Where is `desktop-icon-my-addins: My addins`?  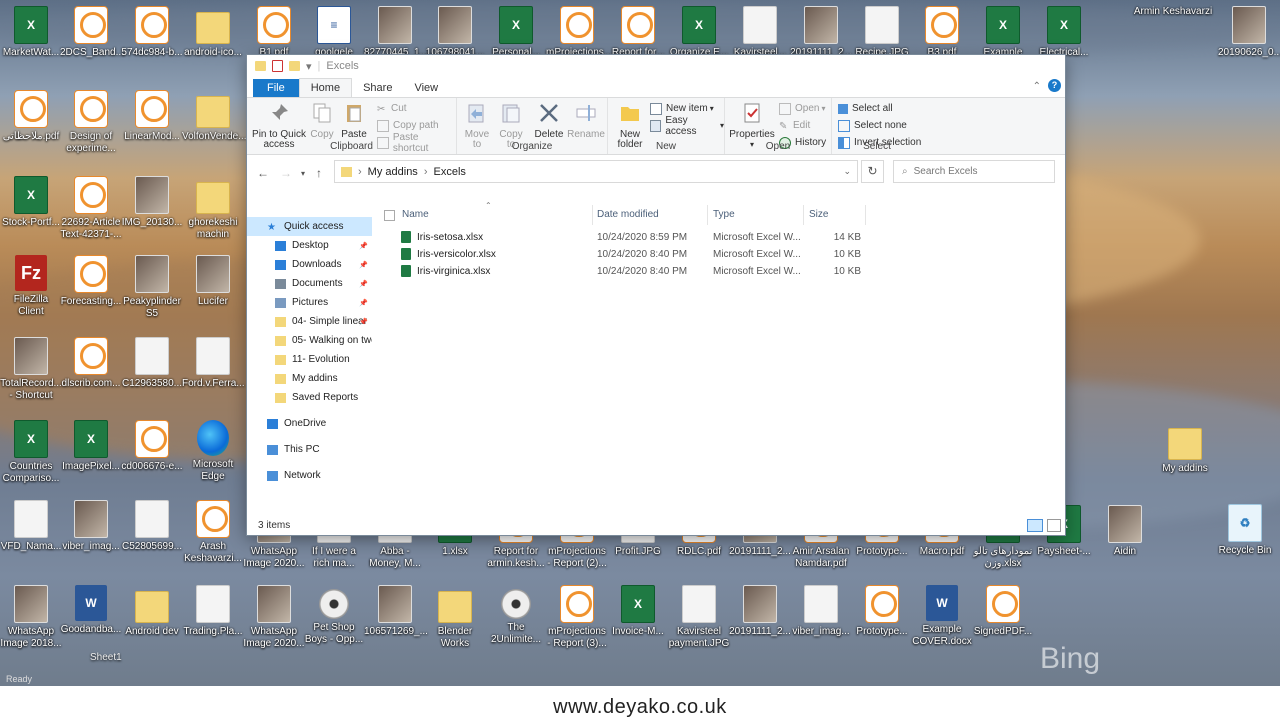
desktop-icon-my-addins: My addins is located at coordinates (1185, 448).